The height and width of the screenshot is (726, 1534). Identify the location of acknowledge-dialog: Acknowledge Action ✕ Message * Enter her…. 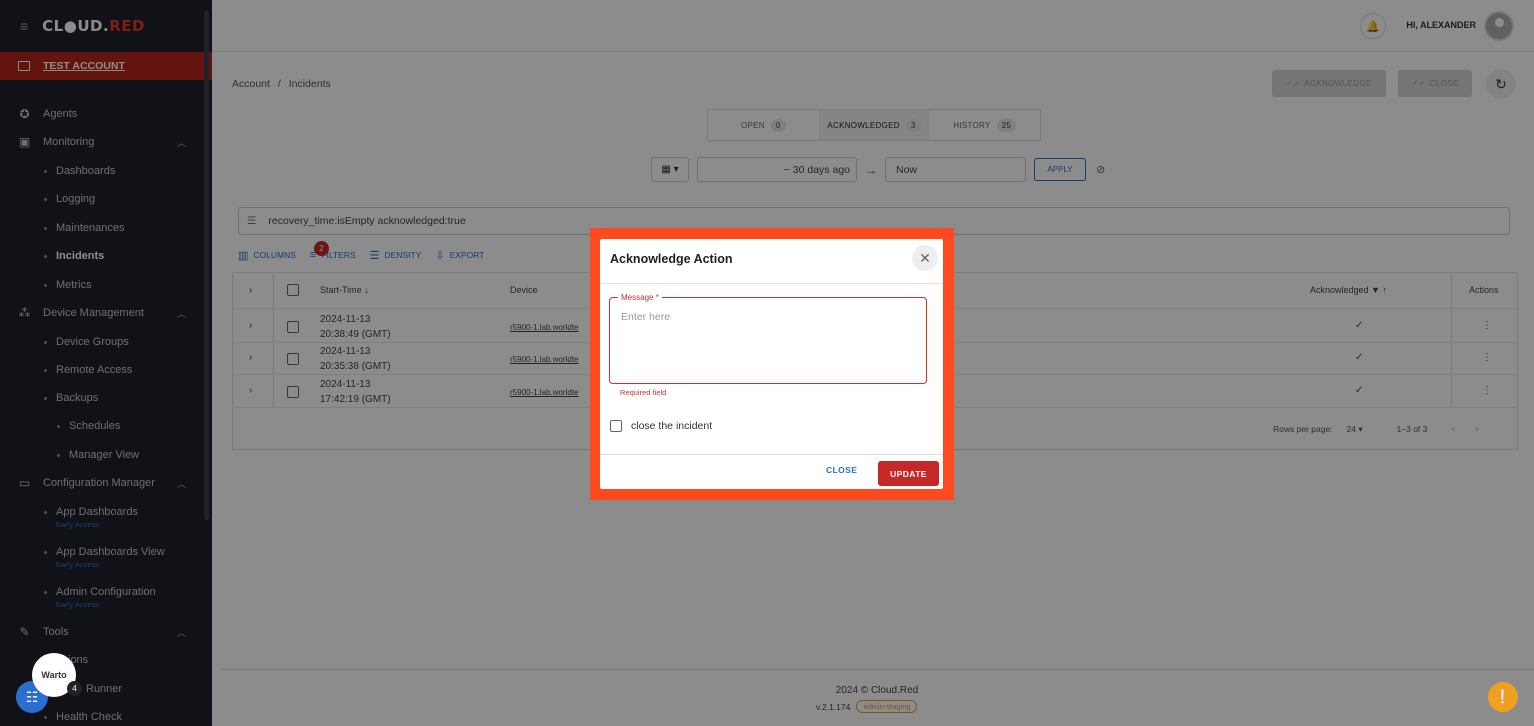
(771, 364).